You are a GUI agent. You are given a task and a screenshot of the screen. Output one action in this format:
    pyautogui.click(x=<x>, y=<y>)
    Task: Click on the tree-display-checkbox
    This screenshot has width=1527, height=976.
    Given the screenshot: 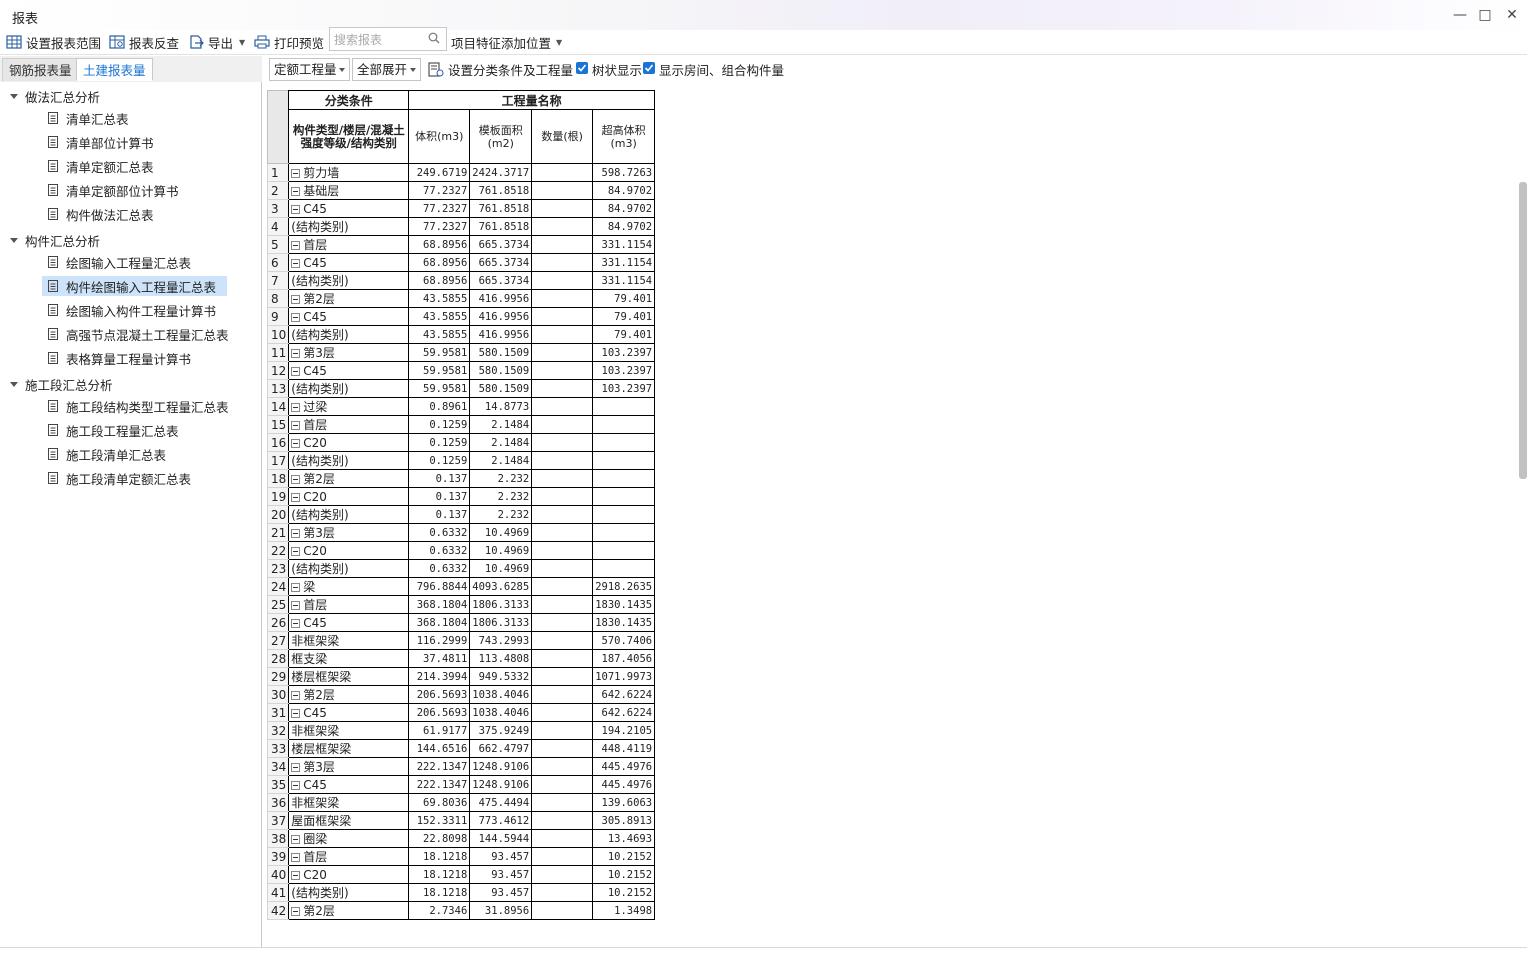 What is the action you would take?
    pyautogui.click(x=582, y=68)
    